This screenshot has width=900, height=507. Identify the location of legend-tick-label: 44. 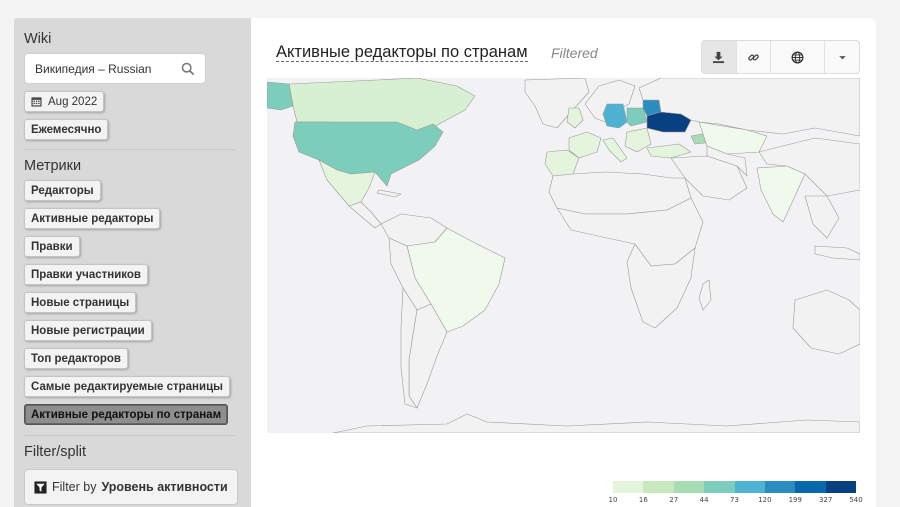
(704, 500).